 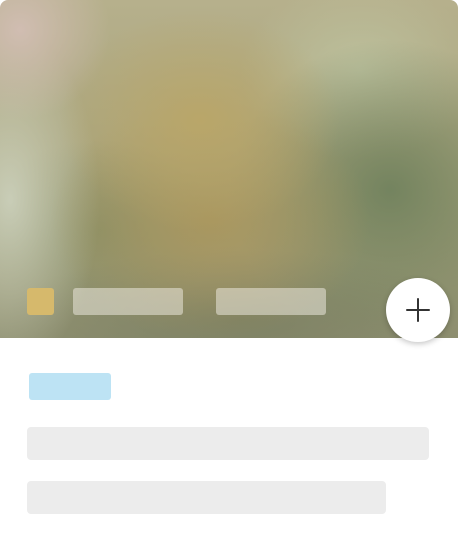 I want to click on plus-icon, so click(x=418, y=310).